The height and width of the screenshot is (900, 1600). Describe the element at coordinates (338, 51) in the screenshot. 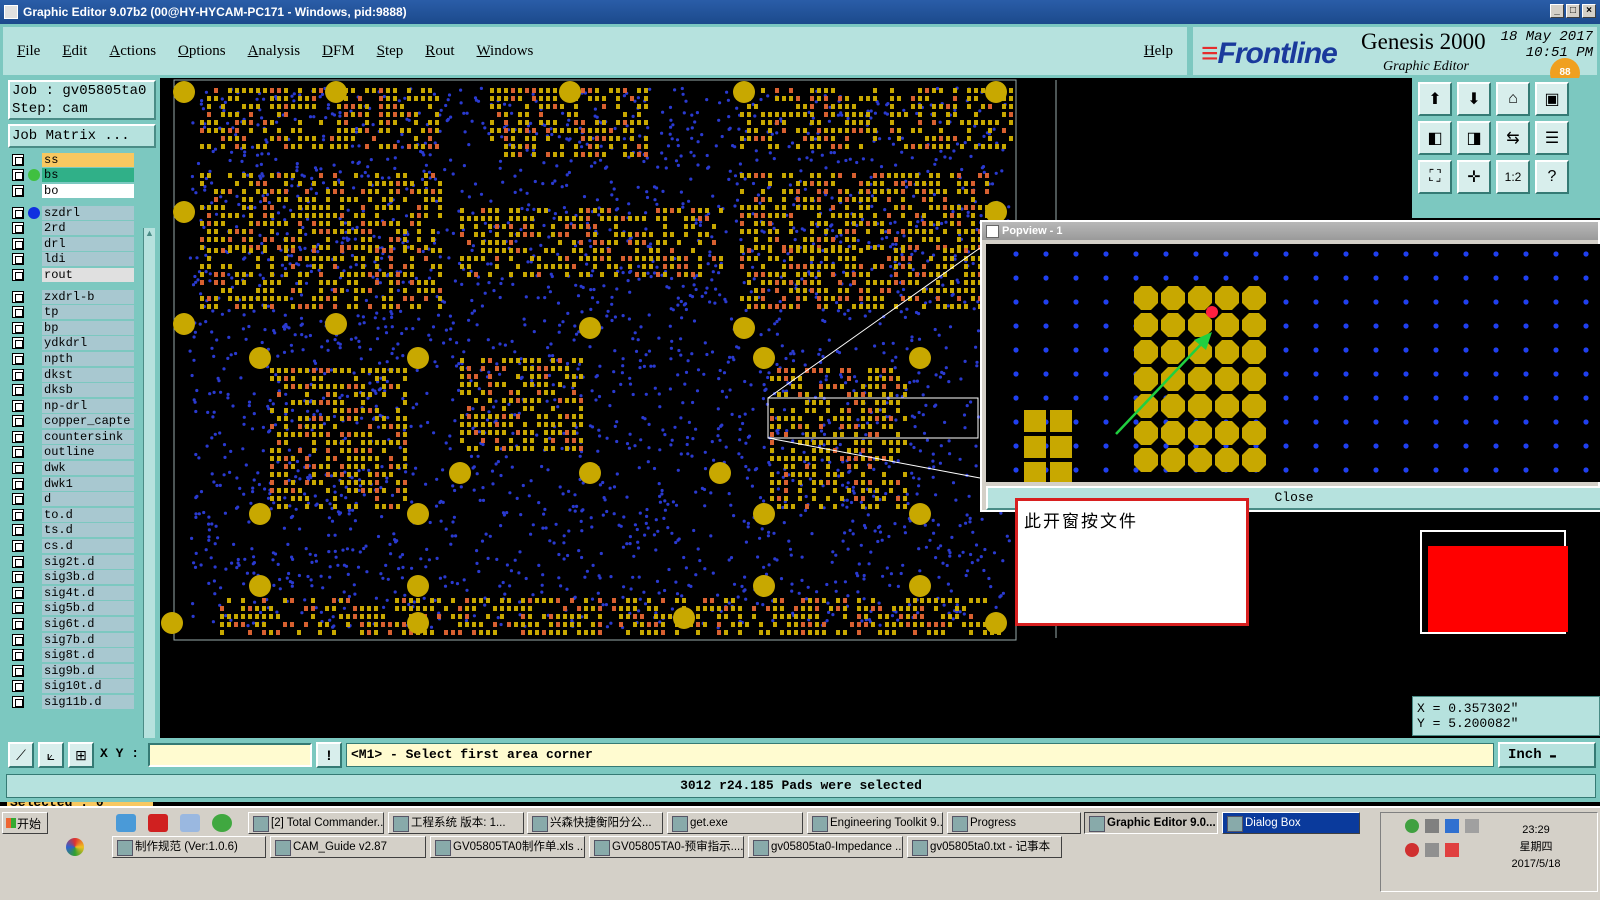

I see `menu-dfm: DFM` at that location.